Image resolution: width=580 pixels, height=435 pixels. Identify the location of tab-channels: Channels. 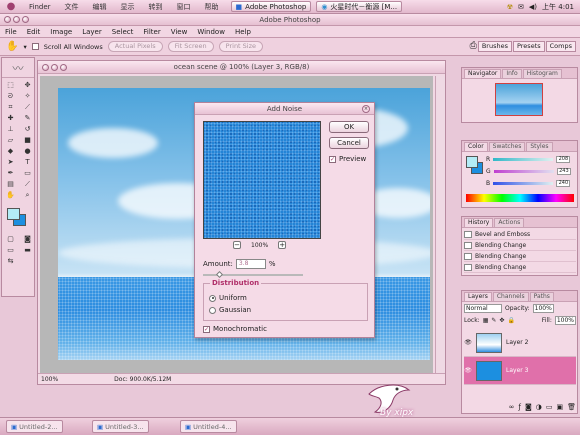
(510, 296).